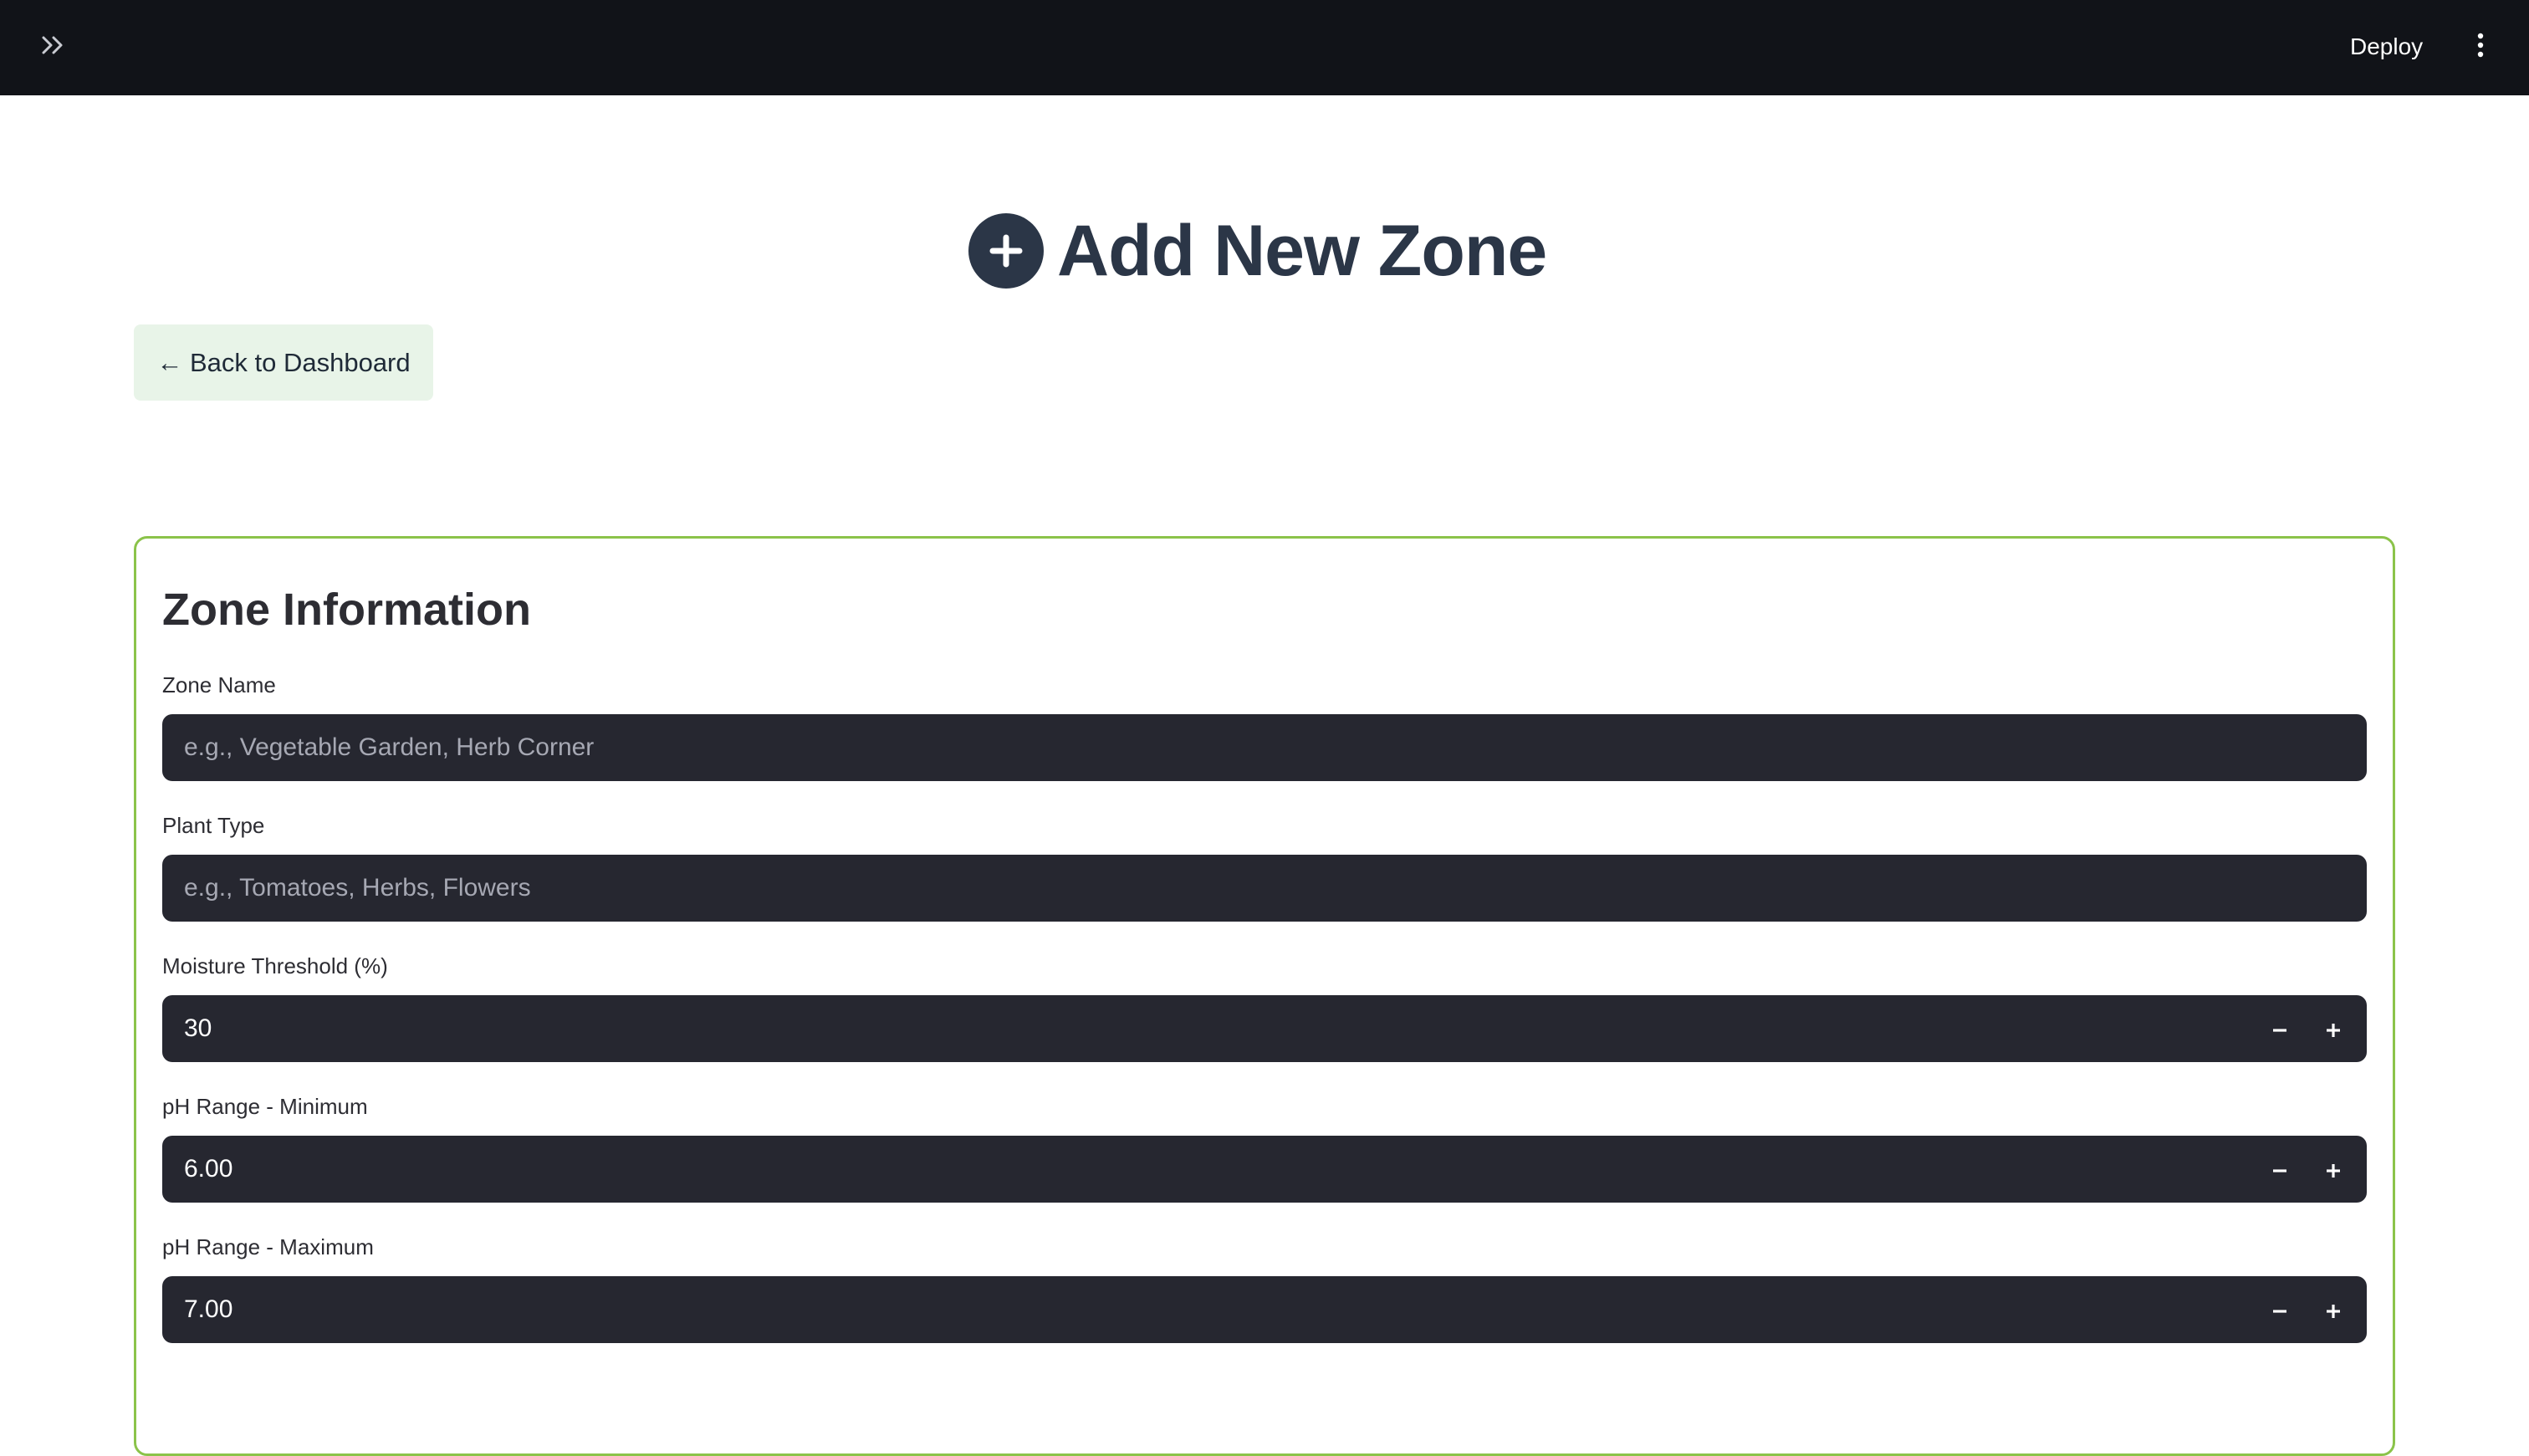  What do you see at coordinates (1302, 250) in the screenshot?
I see `page-title-text: Add New Zone` at bounding box center [1302, 250].